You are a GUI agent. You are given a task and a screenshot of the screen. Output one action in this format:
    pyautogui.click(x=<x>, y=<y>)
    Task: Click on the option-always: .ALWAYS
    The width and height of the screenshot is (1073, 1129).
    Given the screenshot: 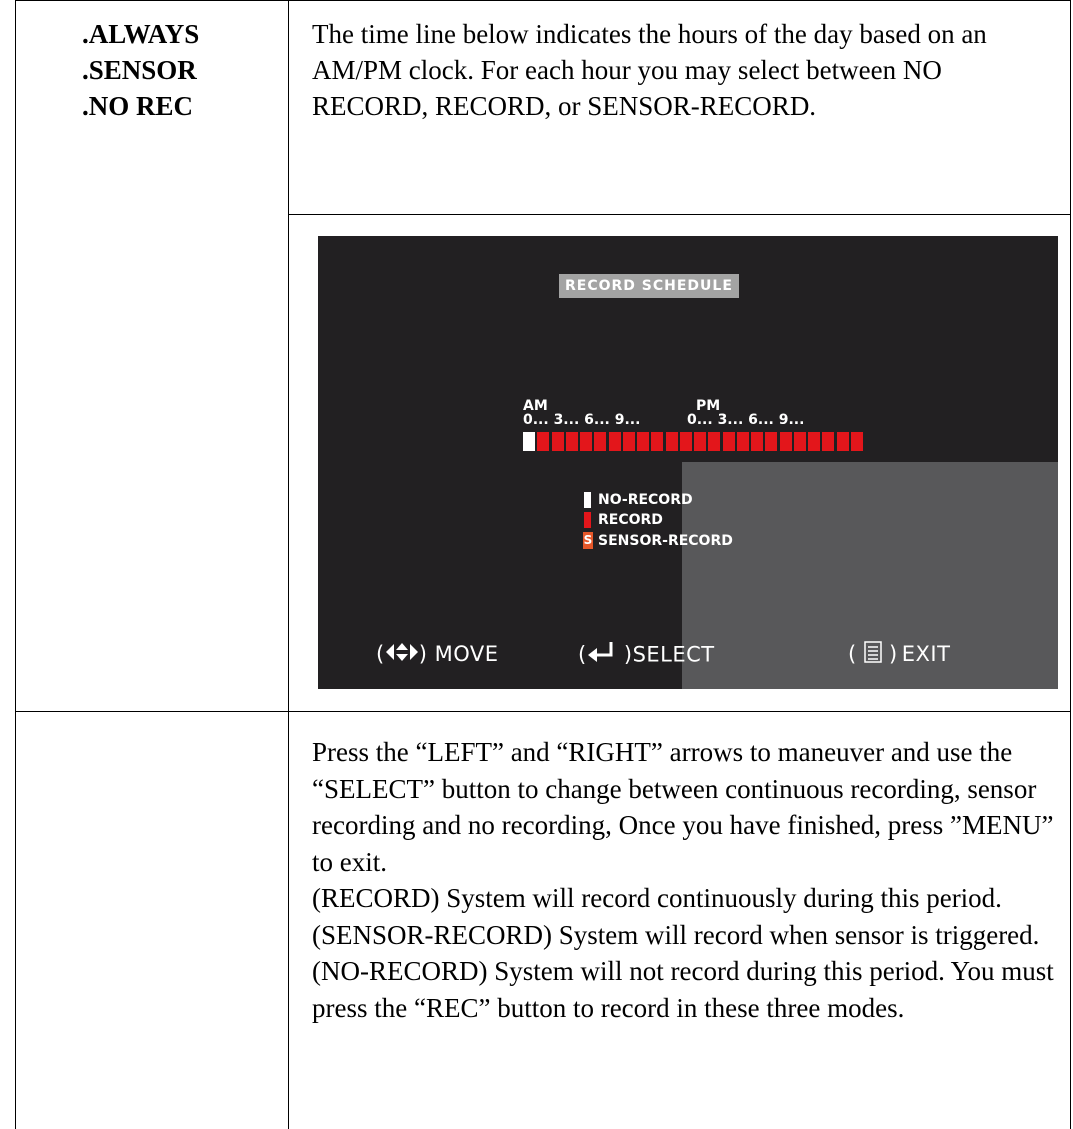 What is the action you would take?
    pyautogui.click(x=141, y=34)
    